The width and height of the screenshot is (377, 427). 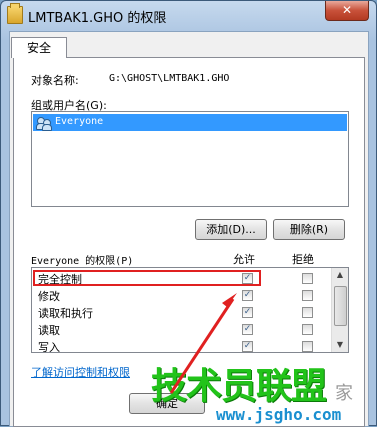 I want to click on permission-row-read: 读取 ✓, so click(x=182, y=329).